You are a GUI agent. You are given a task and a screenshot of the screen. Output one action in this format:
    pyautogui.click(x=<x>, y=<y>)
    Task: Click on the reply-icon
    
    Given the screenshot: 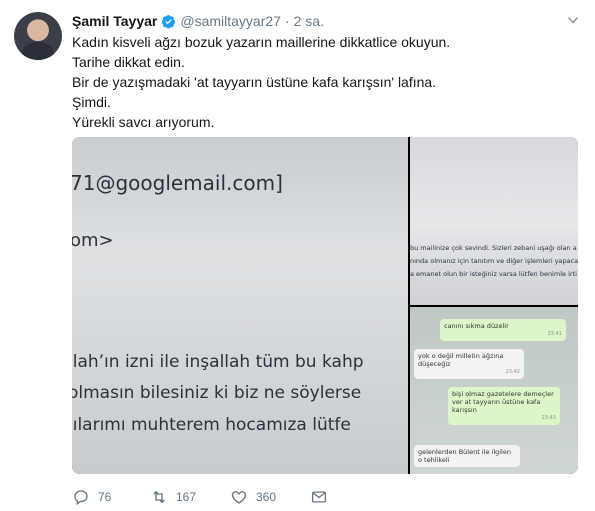 What is the action you would take?
    pyautogui.click(x=81, y=498)
    